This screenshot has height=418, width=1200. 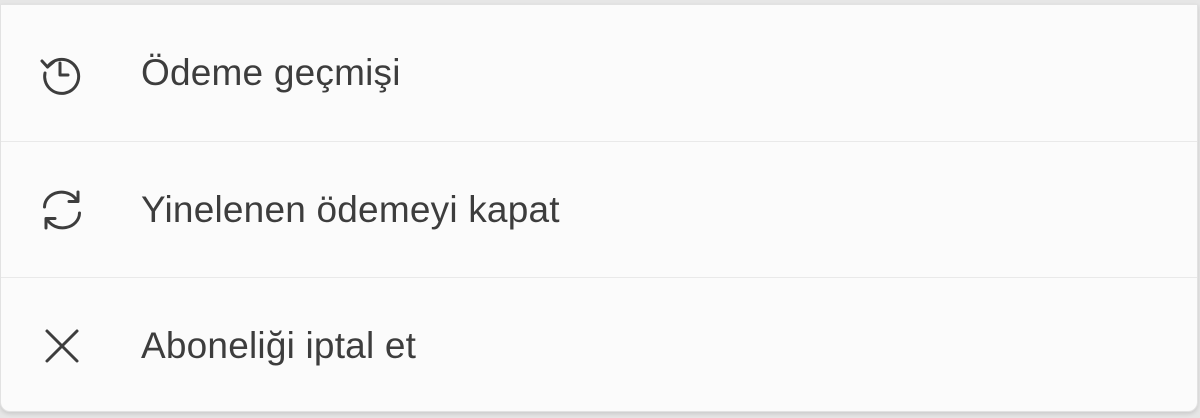 I want to click on menu-item-label: Aboneliği iptal et, so click(x=279, y=345).